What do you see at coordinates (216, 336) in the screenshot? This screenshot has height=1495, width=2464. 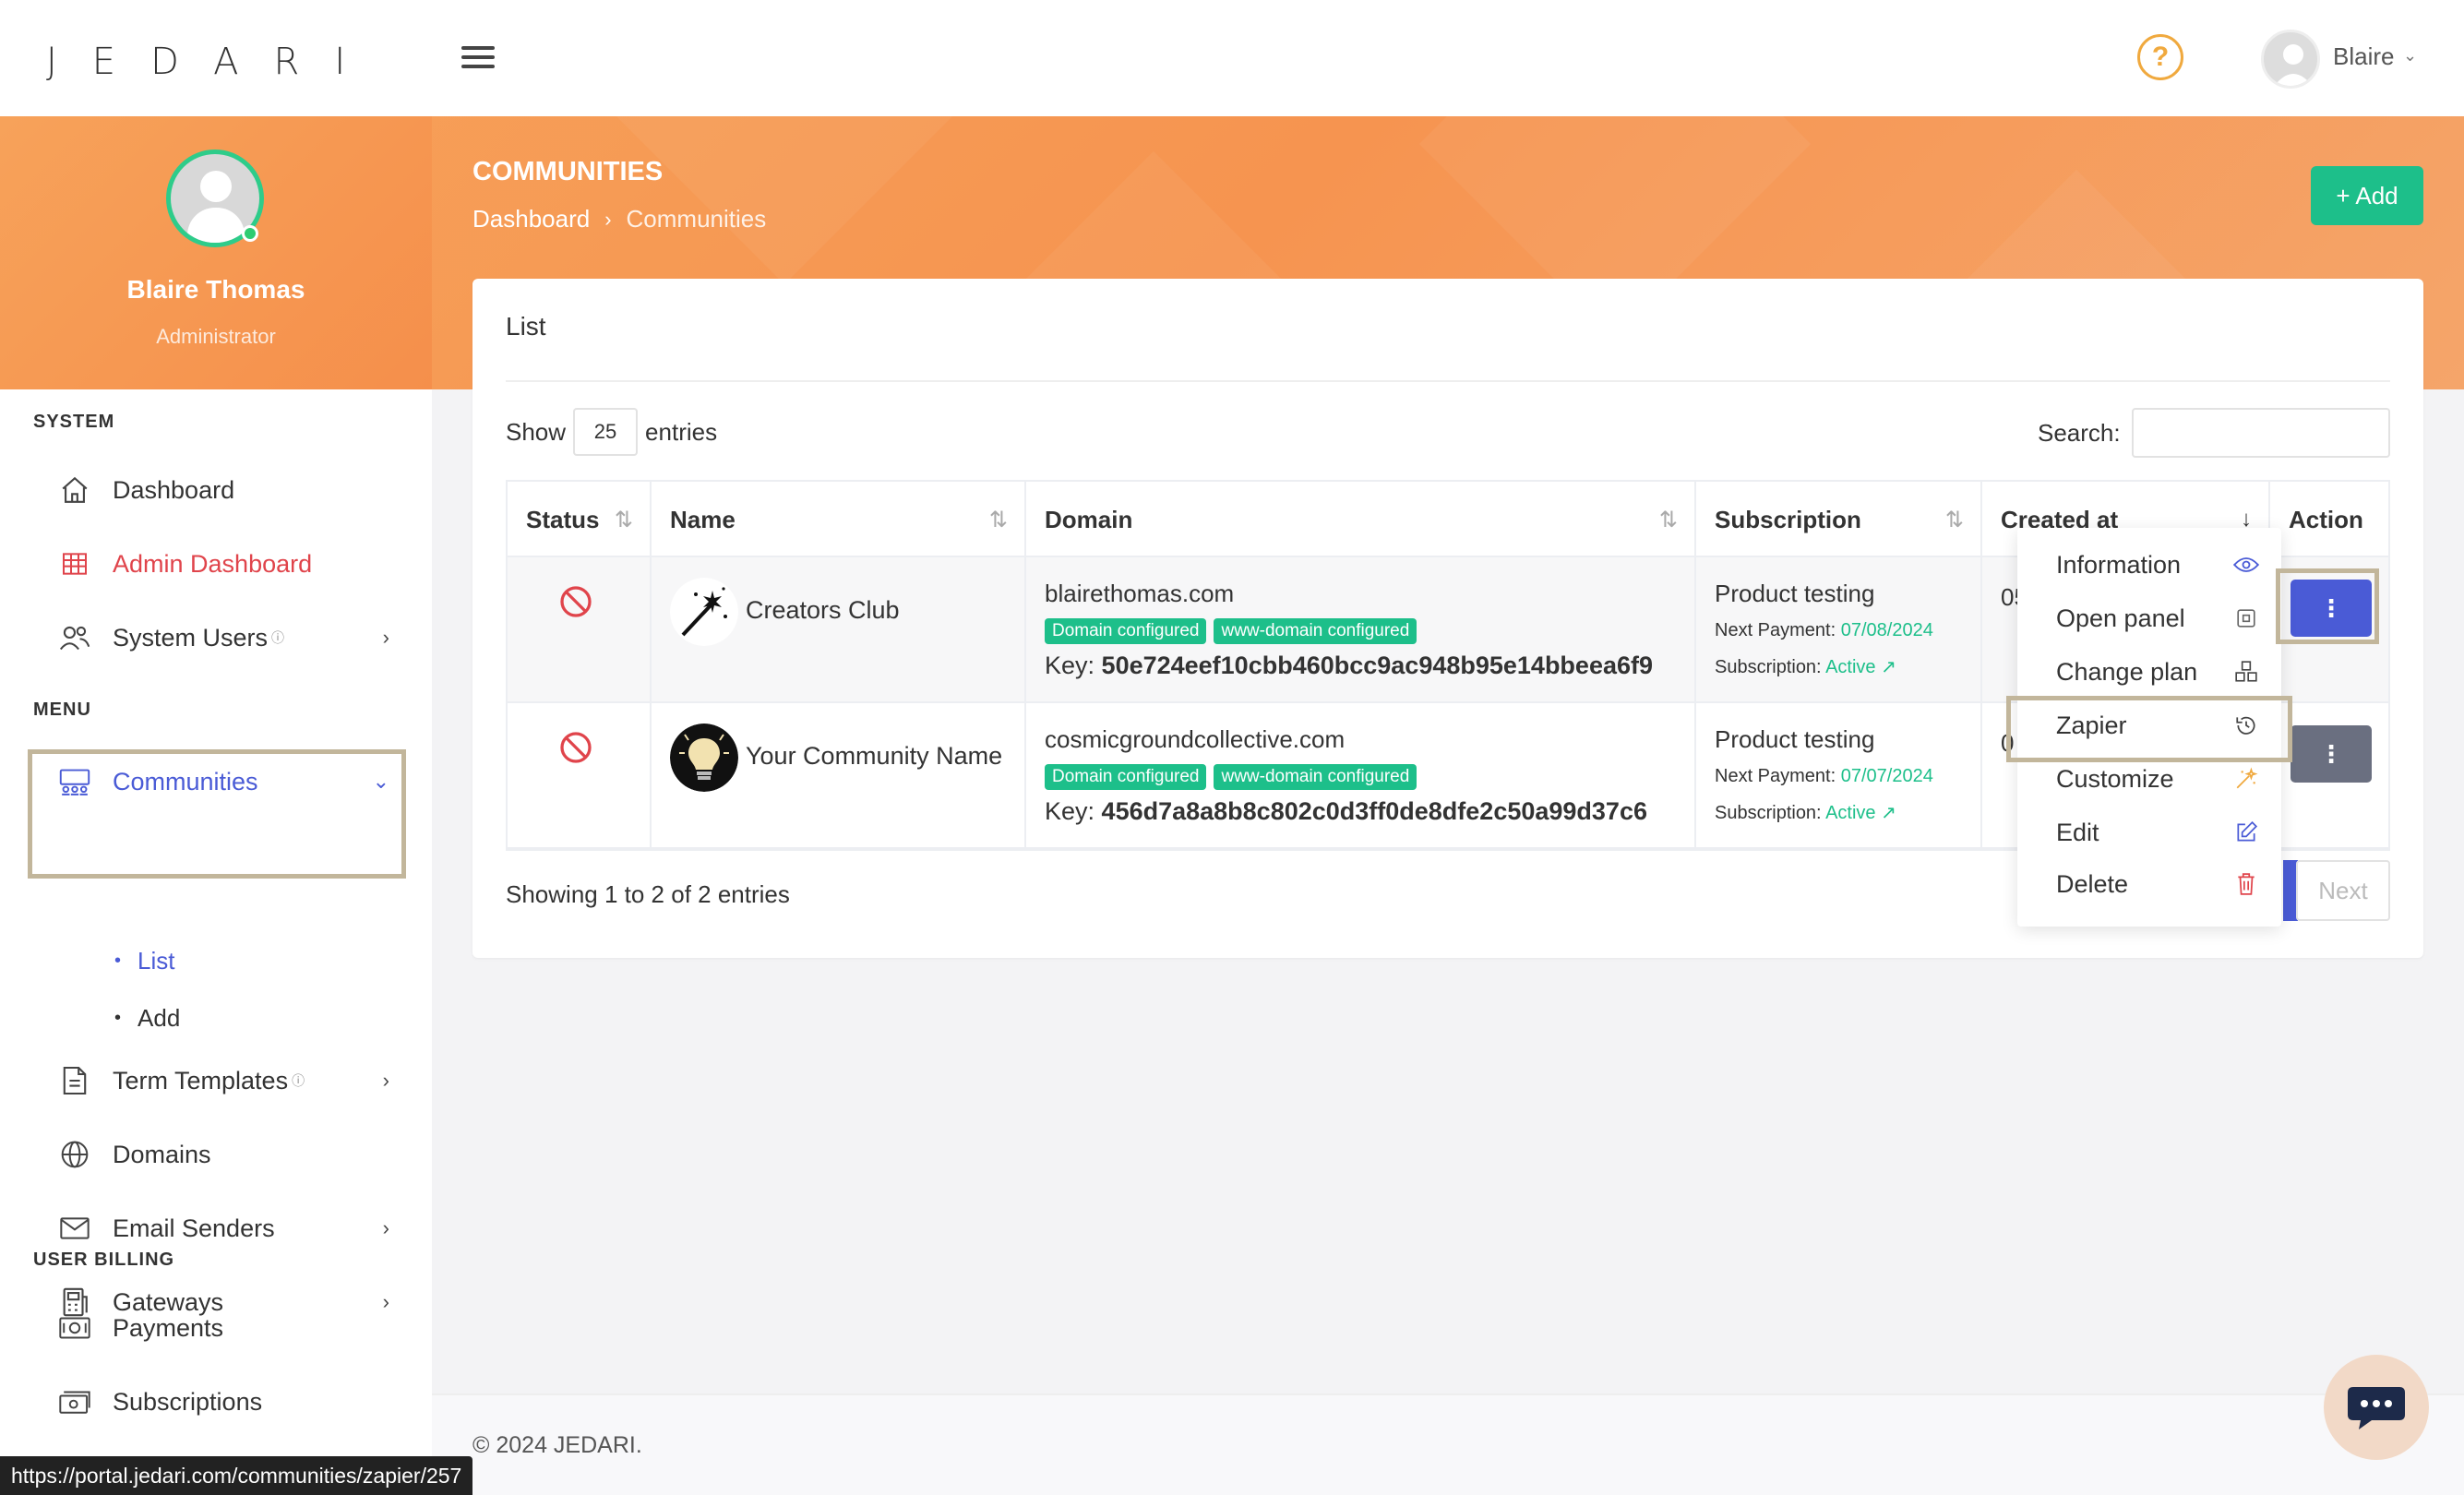 I see `profile-role: Administrator` at bounding box center [216, 336].